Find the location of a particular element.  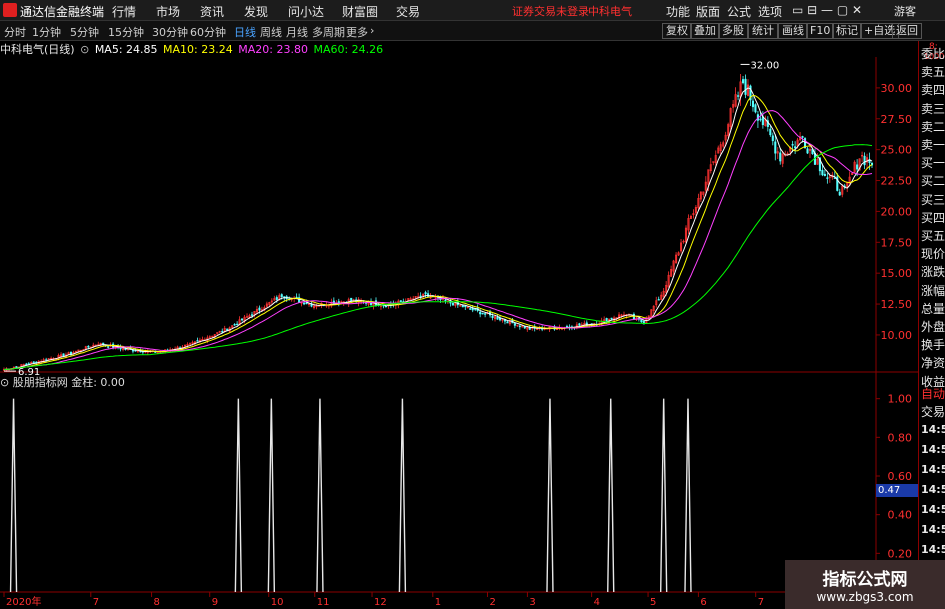

app-title: 通达信金融终端 is located at coordinates (62, 12).